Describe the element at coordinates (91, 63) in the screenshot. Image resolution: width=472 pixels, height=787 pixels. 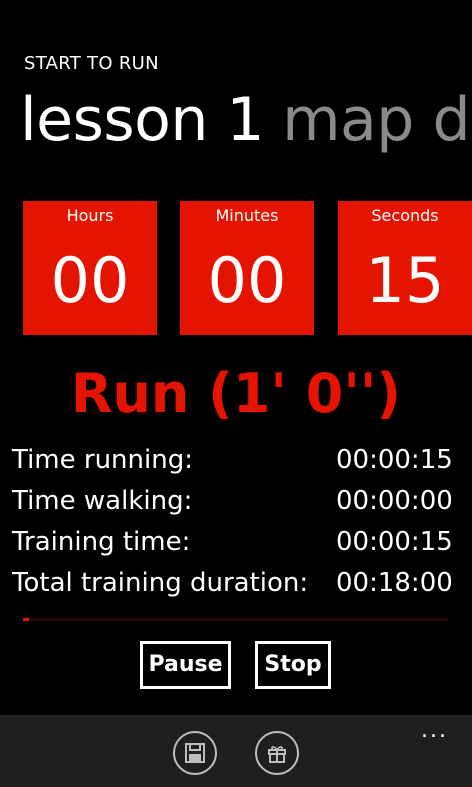
I see `app-title: START TO RUN` at that location.